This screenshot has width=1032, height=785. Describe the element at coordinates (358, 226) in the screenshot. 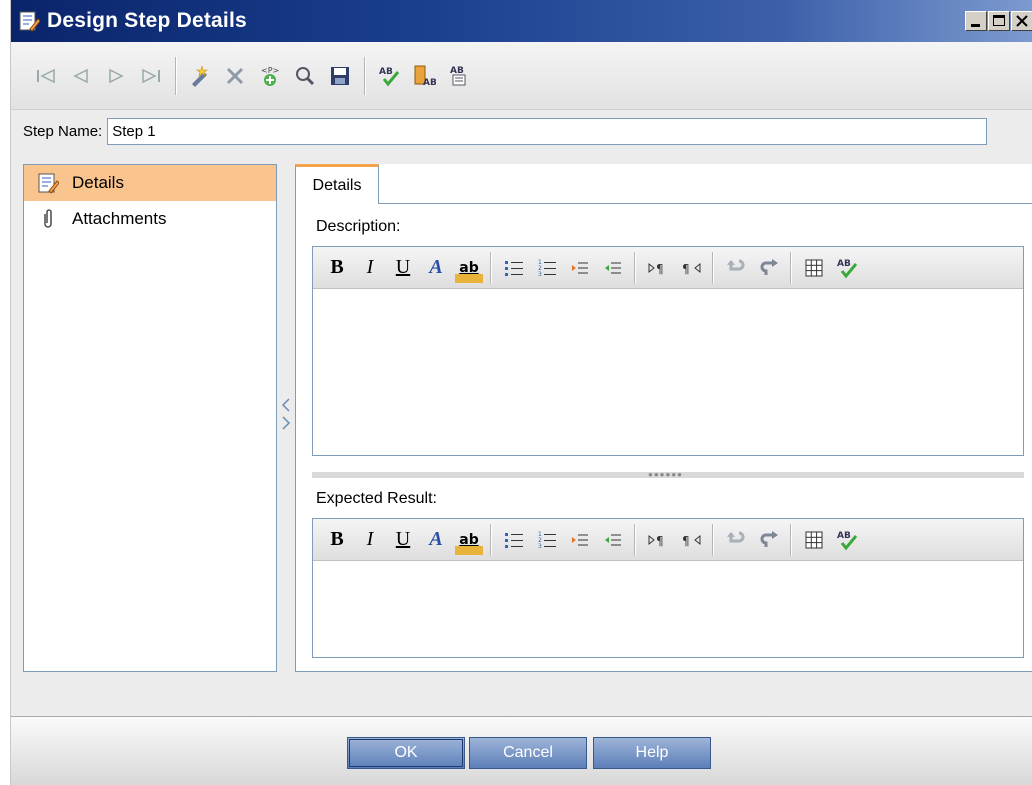

I see `description-label: Description:` at that location.